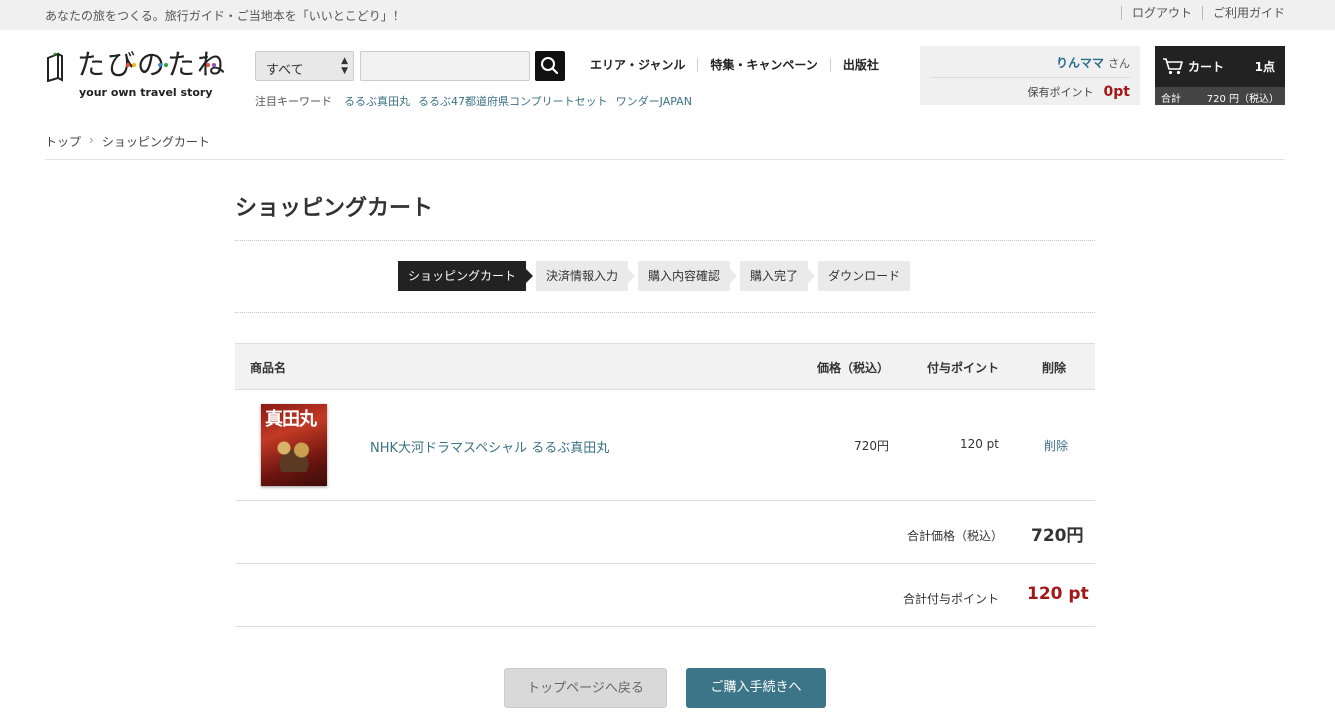 The image size is (1335, 719). I want to click on header-delete: 削除, so click(1054, 368).